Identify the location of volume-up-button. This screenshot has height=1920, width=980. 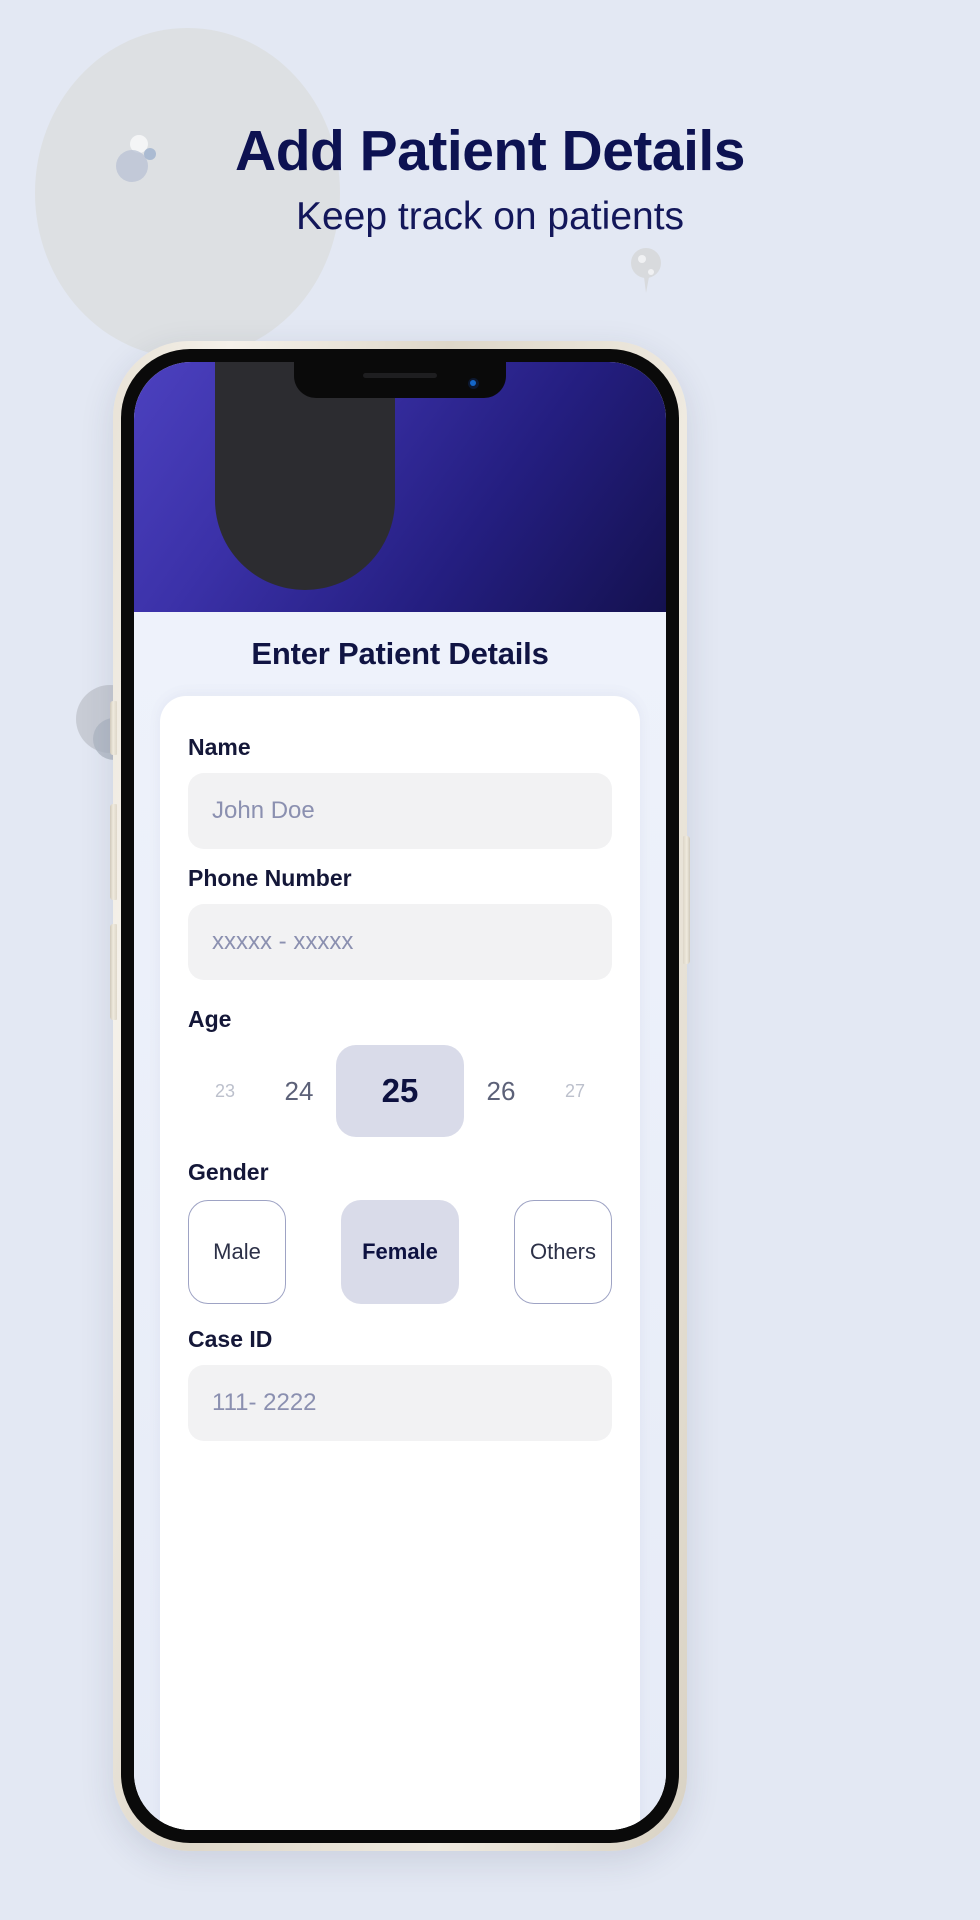
(113, 852).